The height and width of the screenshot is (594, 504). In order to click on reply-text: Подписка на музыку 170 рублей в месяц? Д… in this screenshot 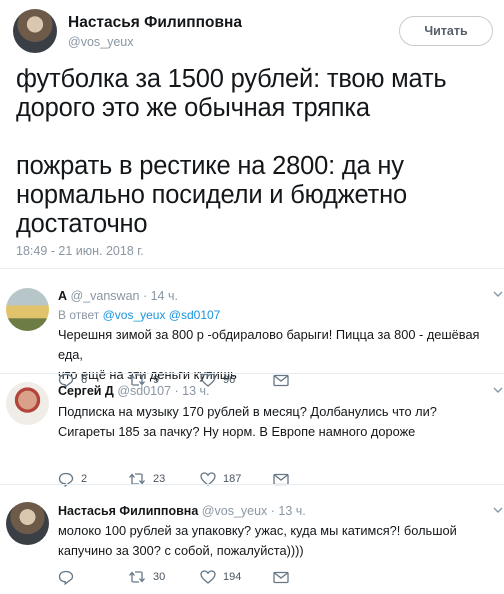, I will do `click(247, 421)`.